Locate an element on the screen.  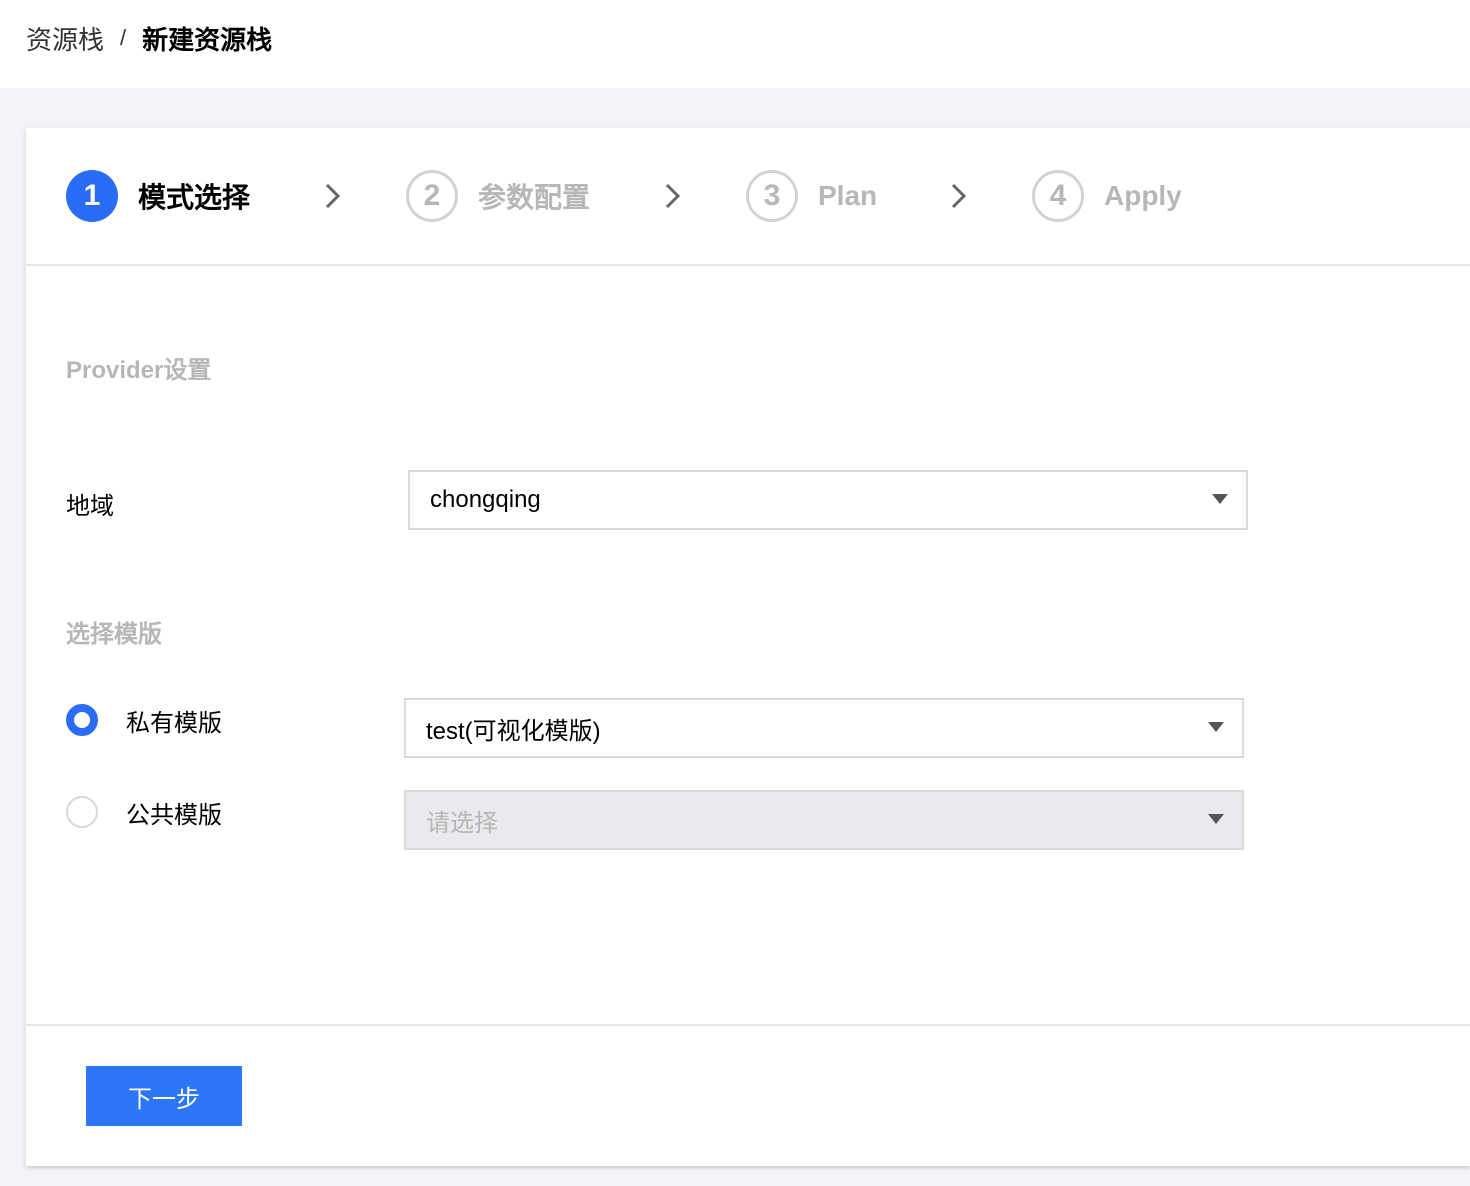
step-param-config: 2 参数配置 is located at coordinates (498, 196).